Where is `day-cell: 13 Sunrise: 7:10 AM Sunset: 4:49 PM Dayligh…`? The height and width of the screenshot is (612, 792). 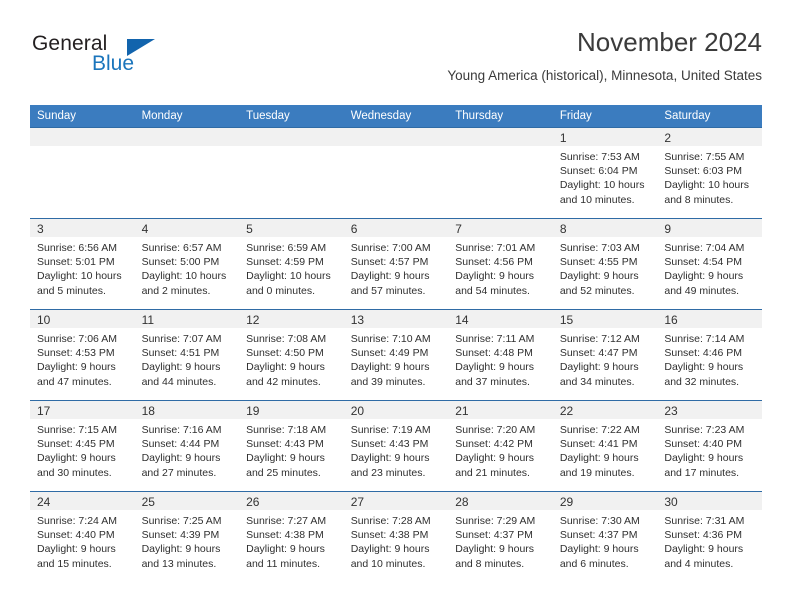
day-cell: 13 Sunrise: 7:10 AM Sunset: 4:49 PM Dayligh… is located at coordinates (396, 355).